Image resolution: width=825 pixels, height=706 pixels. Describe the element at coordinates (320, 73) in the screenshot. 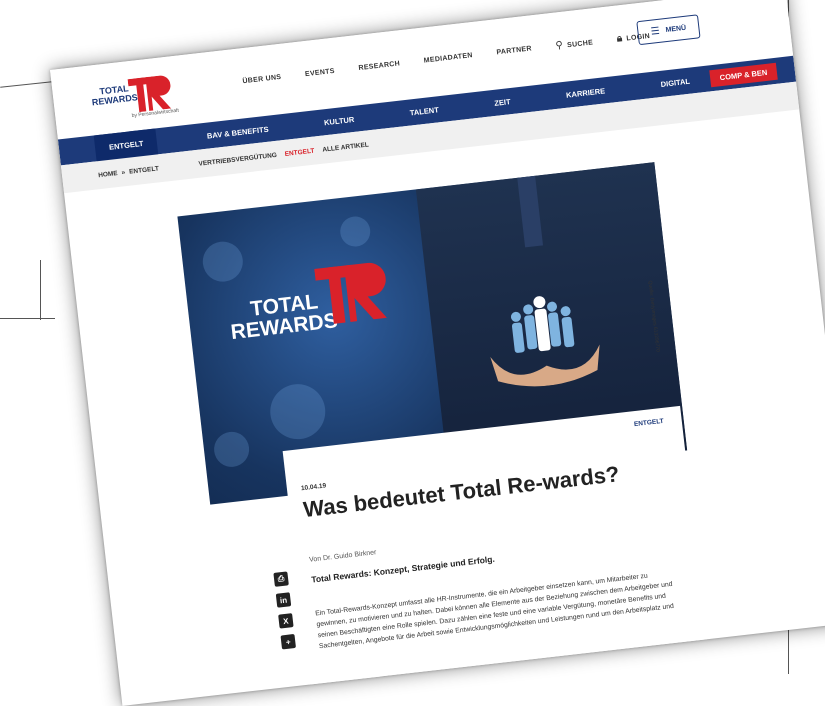

I see `nav-events: EVENTS` at that location.